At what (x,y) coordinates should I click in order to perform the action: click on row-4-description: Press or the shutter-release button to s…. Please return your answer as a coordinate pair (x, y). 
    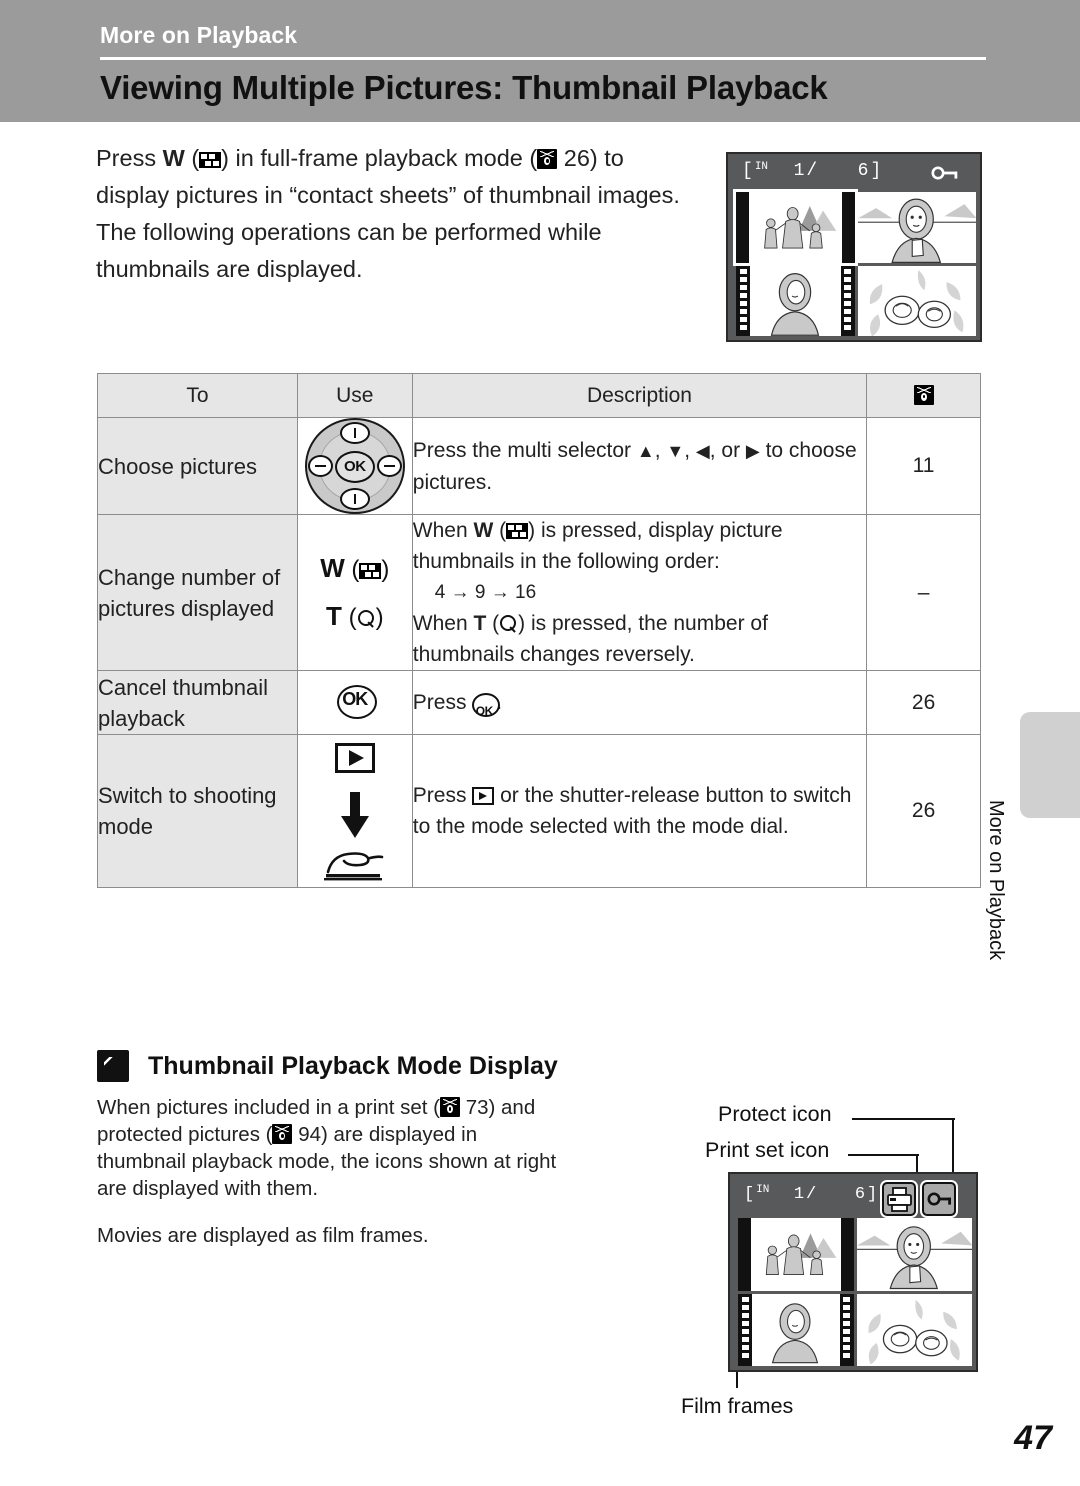
    Looking at the image, I should click on (639, 811).